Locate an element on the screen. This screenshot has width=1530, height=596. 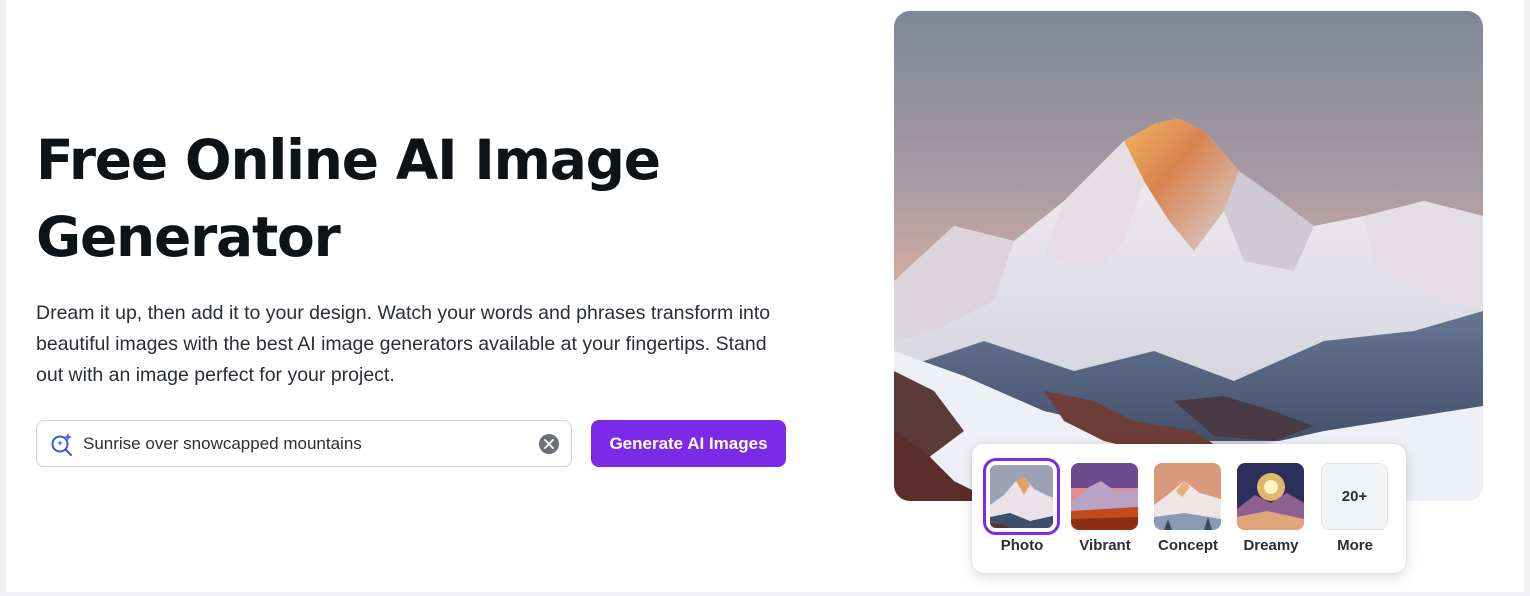
style-option-vibrant: Vibrant is located at coordinates (1103, 510).